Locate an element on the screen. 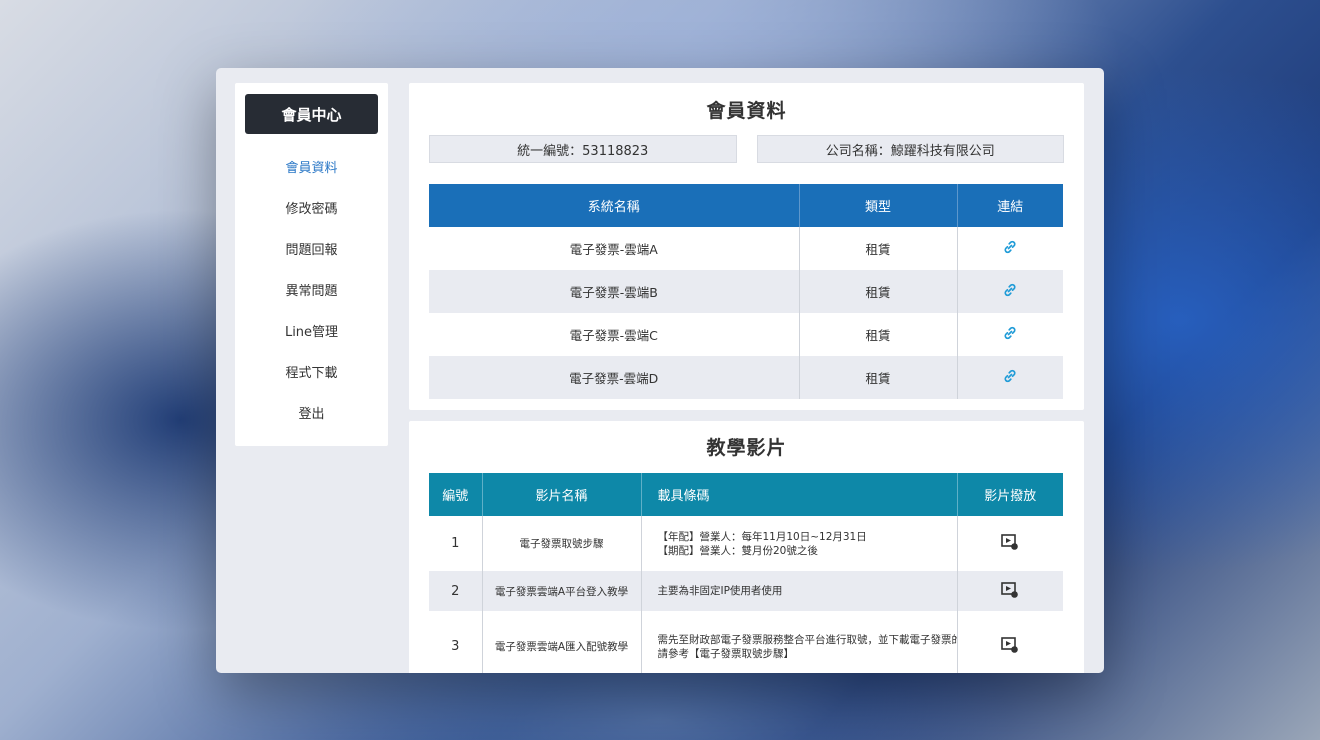 This screenshot has height=740, width=1320. sidebar-title: 會員中心 is located at coordinates (311, 114).